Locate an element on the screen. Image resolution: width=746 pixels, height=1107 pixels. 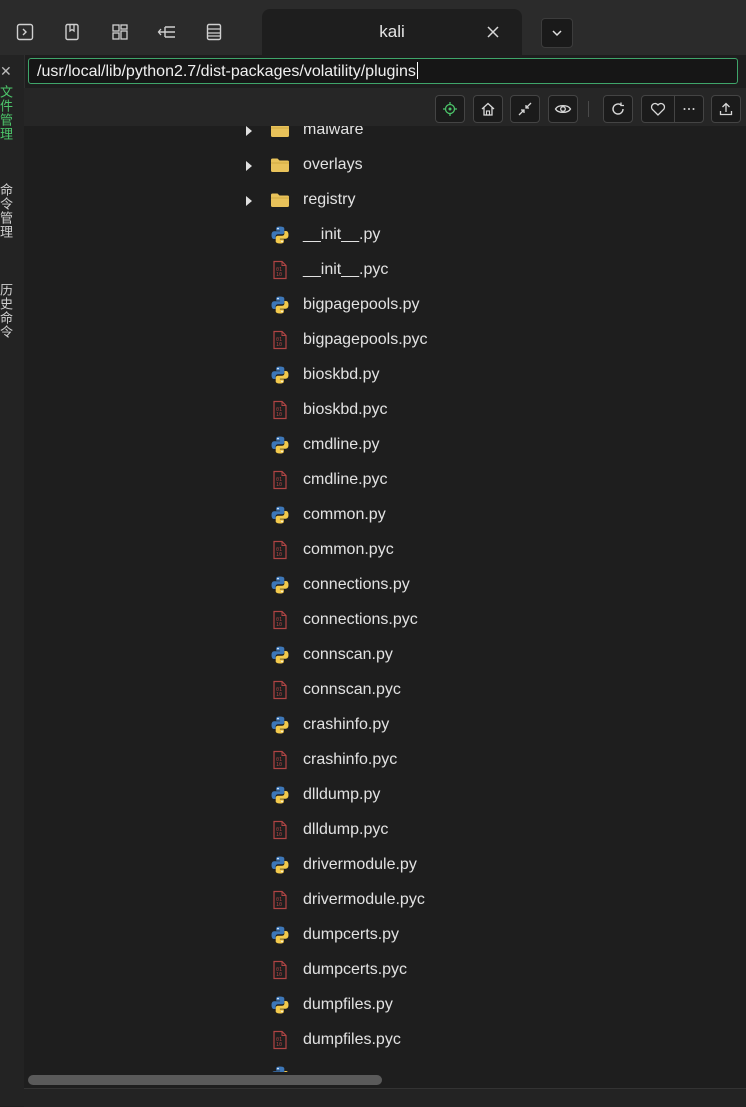
file-row: 01 10 dumpcerts.pyc is located at coordinates (385, 970).